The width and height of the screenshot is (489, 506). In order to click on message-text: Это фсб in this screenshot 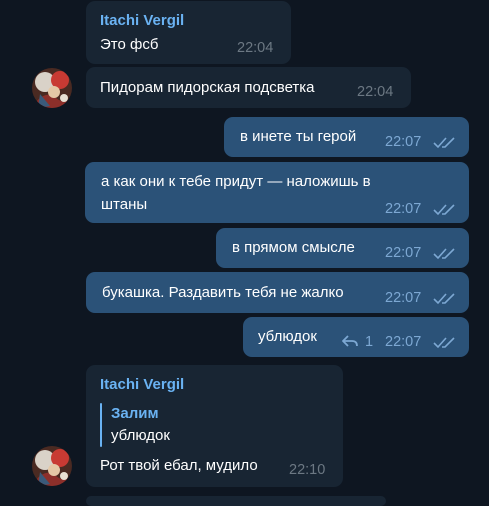, I will do `click(129, 44)`.